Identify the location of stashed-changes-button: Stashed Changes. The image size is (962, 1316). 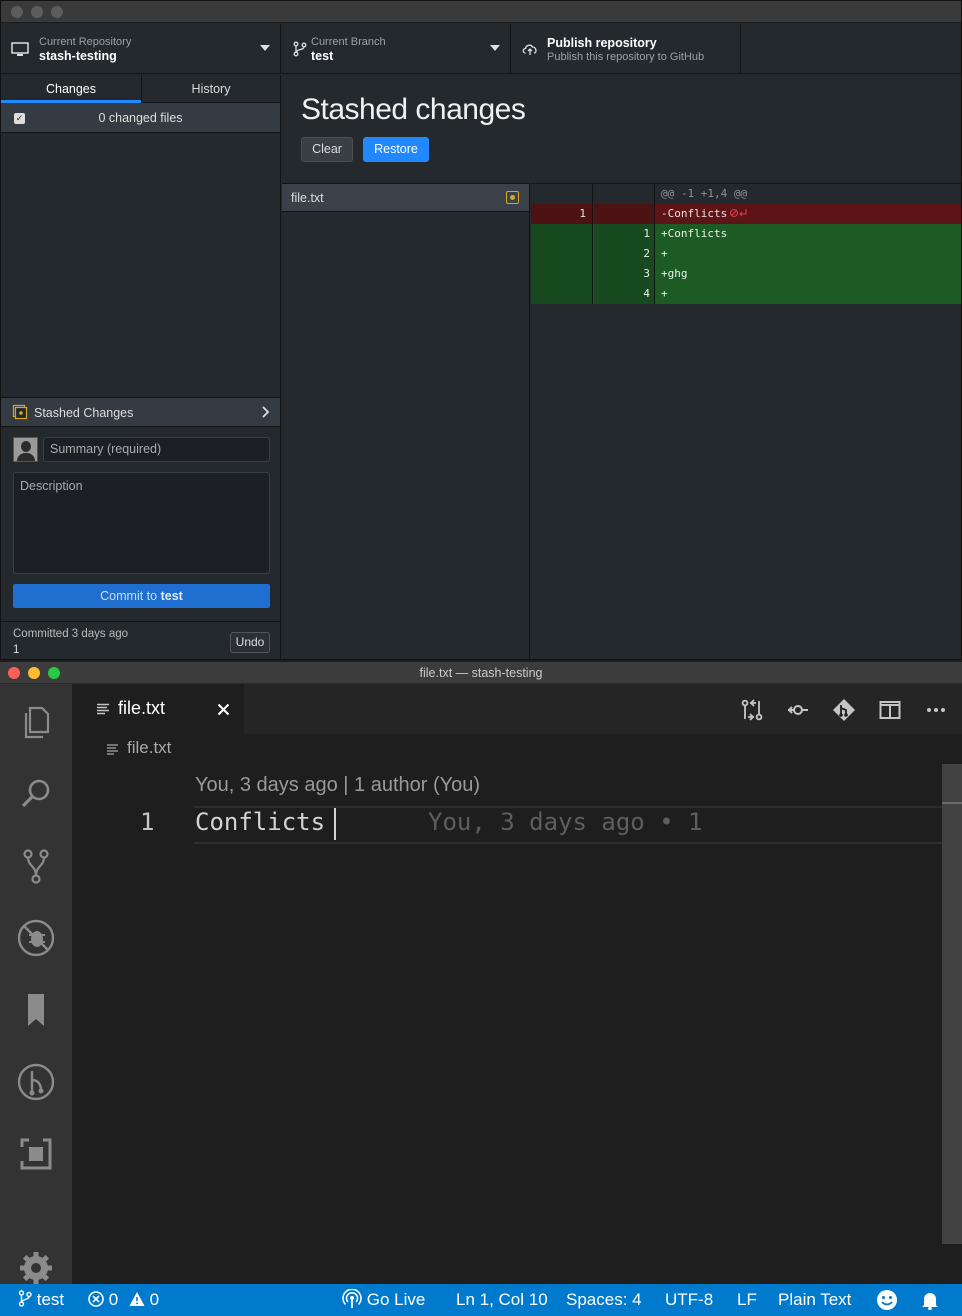
(140, 412).